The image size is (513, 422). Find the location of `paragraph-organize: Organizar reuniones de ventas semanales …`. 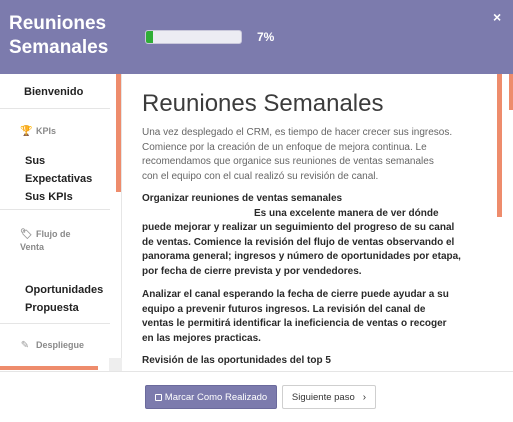

paragraph-organize: Organizar reuniones de ventas semanales … is located at coordinates (309, 235).